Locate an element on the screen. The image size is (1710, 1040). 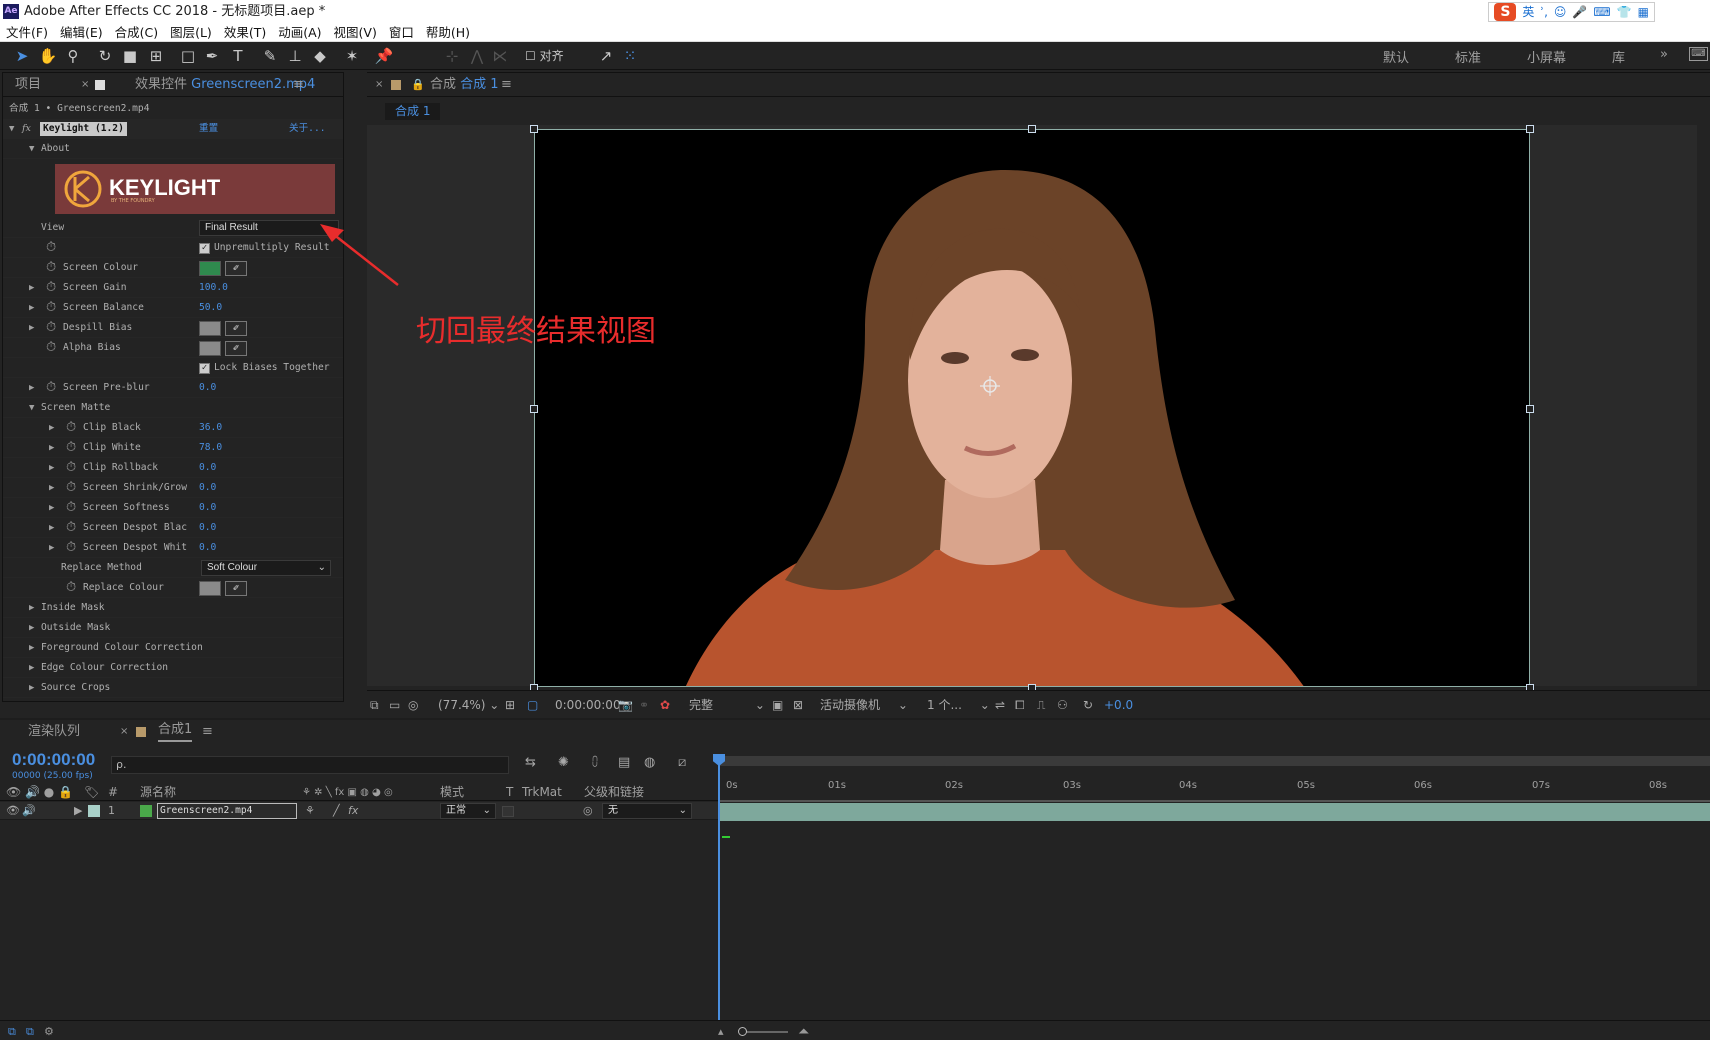
local-axis-icon: ⊹ is located at coordinates (452, 56).